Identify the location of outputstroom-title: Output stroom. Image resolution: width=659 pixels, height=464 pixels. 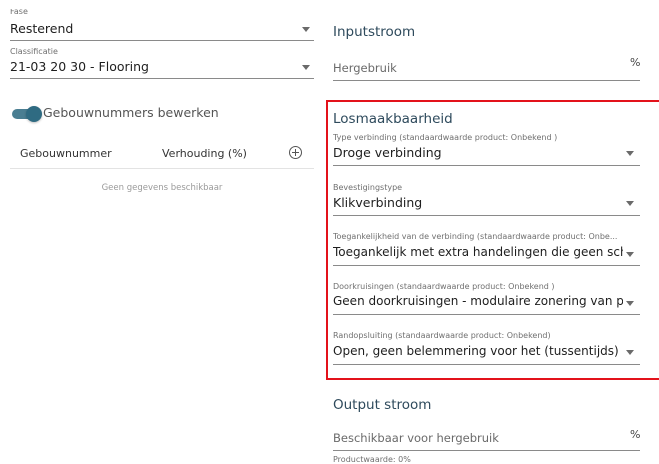
(382, 405).